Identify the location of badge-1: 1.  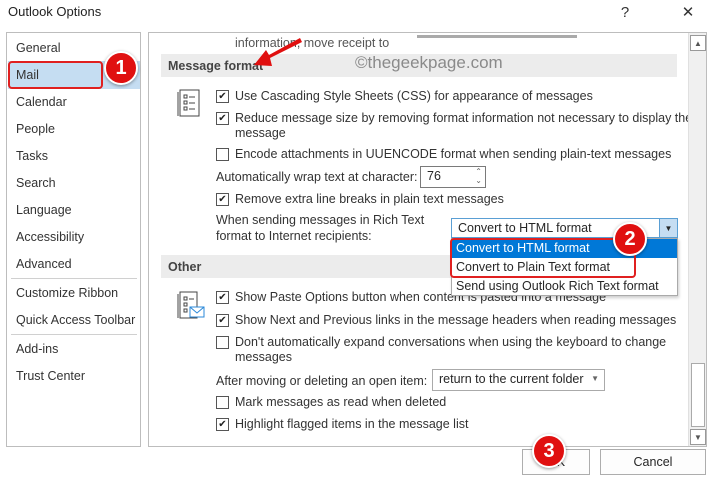
(121, 68).